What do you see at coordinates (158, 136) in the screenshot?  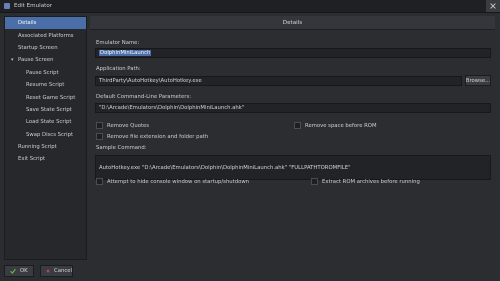 I see `checkbox-label: Remove file extension and folder path` at bounding box center [158, 136].